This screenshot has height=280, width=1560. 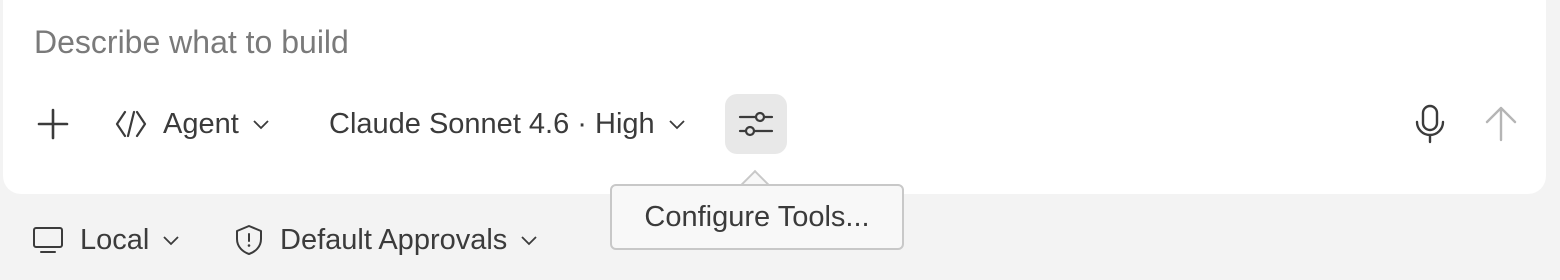 I want to click on shield-icon, so click(x=249, y=240).